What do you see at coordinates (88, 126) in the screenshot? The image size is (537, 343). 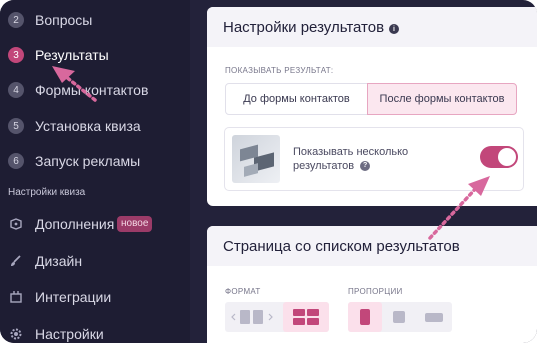 I see `sidebar-item-label: Установка квиза` at bounding box center [88, 126].